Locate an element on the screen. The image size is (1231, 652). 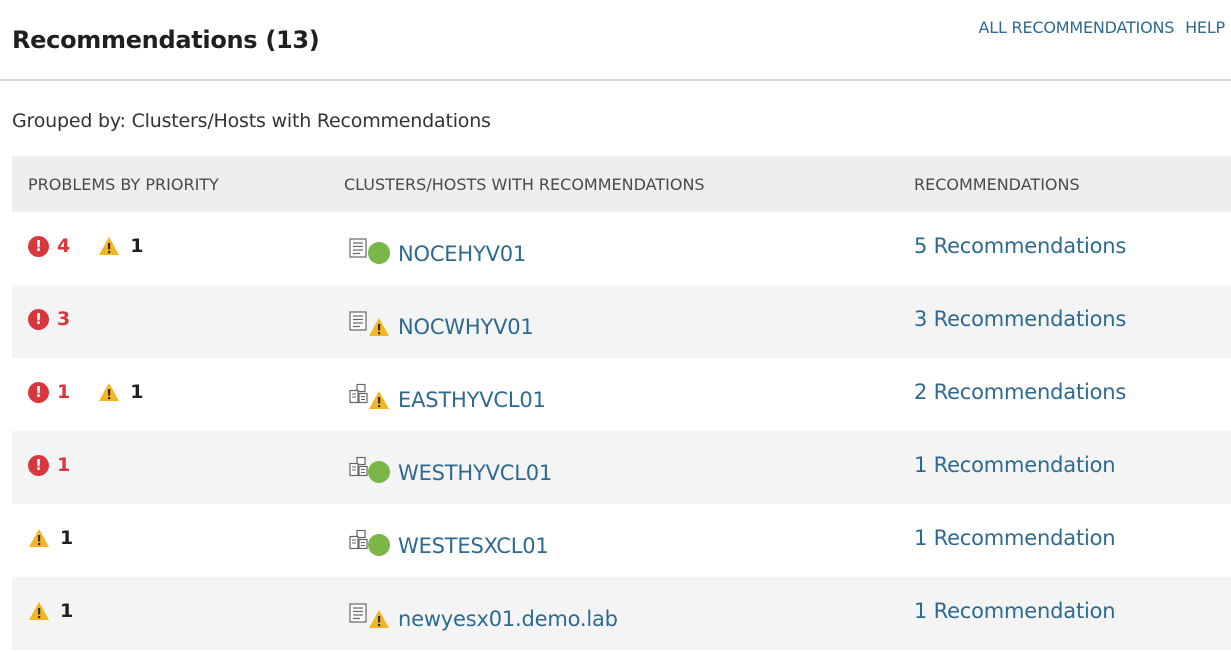
object-cell: NOCWHYV01 is located at coordinates (441, 322).